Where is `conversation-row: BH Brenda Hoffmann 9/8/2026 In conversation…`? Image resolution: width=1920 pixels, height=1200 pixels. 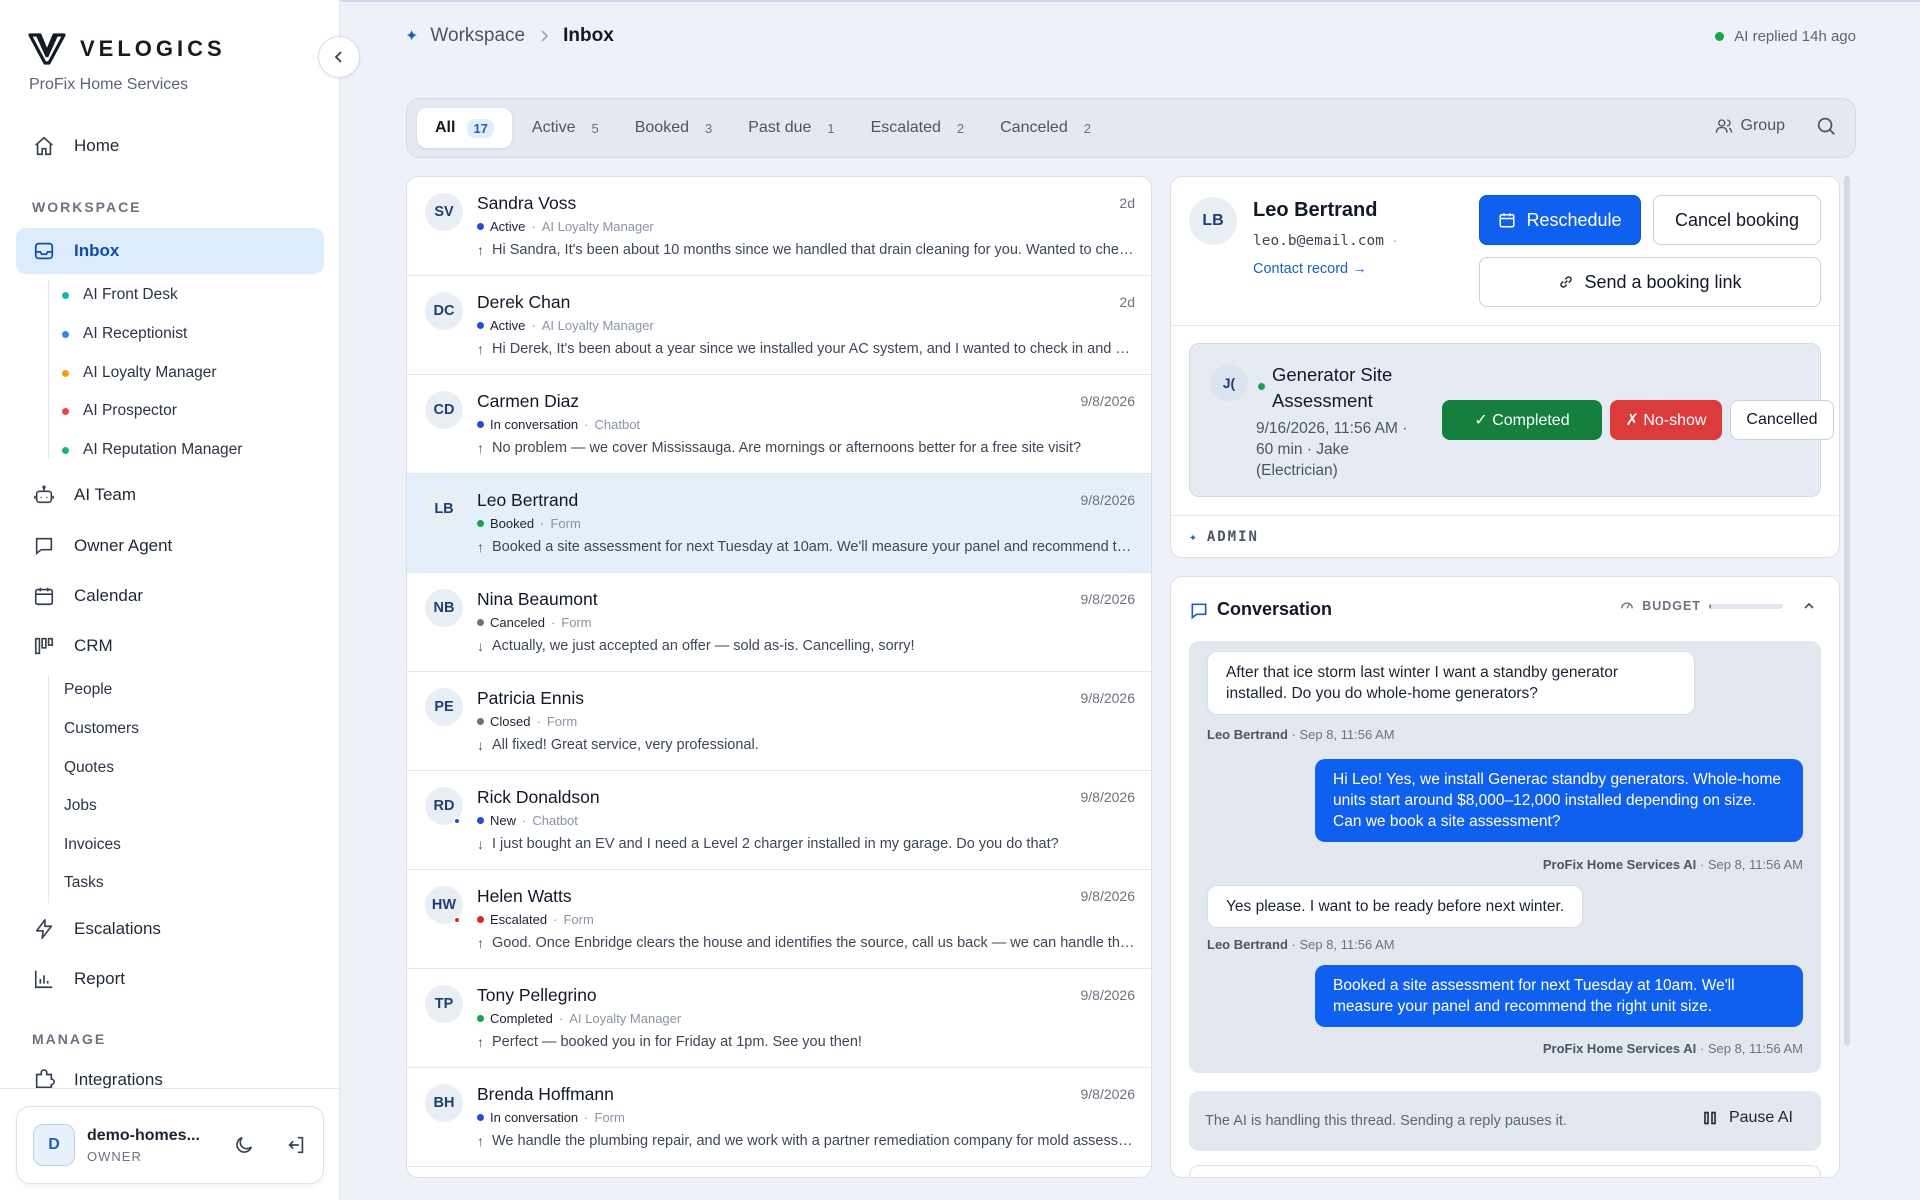 conversation-row: BH Brenda Hoffmann 9/8/2026 In conversation… is located at coordinates (779, 1117).